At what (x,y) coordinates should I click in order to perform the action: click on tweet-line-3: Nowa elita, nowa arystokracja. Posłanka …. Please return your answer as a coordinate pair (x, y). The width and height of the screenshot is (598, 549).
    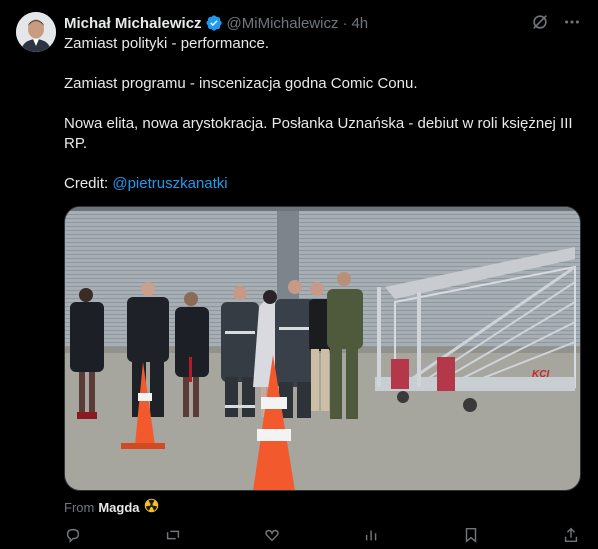
    Looking at the image, I should click on (318, 133).